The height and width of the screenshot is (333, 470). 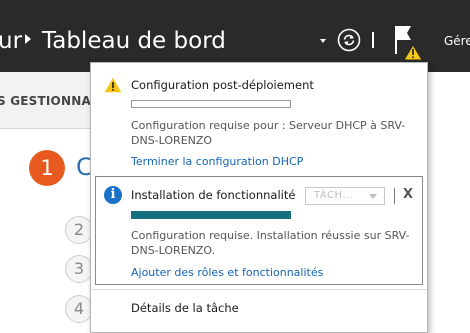 What do you see at coordinates (408, 195) in the screenshot?
I see `close-icon: X` at bounding box center [408, 195].